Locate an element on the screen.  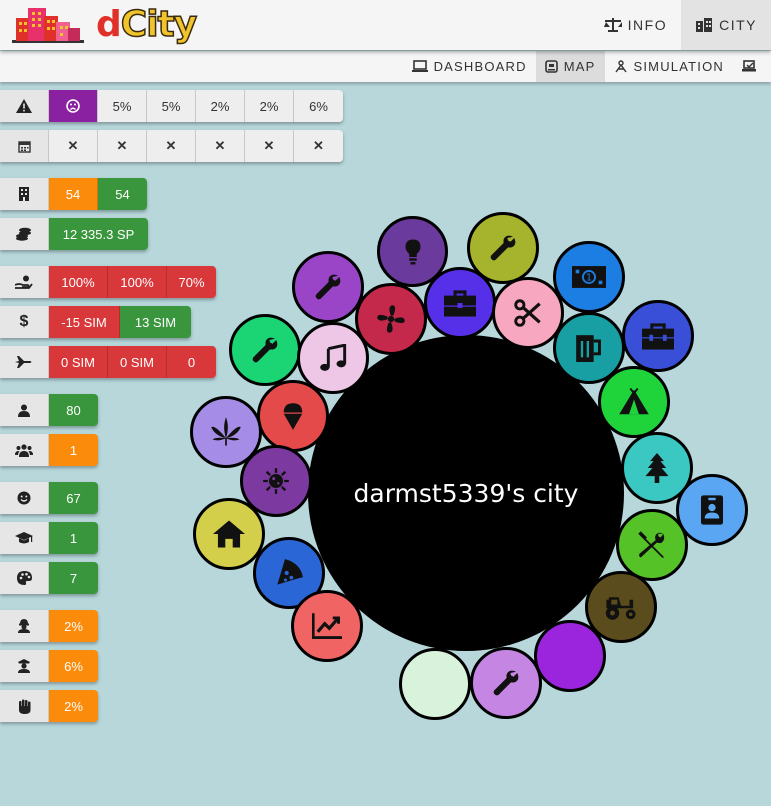
building-office is located at coordinates (460, 303).